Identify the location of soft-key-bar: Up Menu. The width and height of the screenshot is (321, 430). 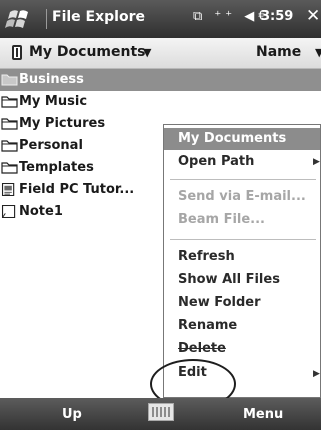
(160, 414).